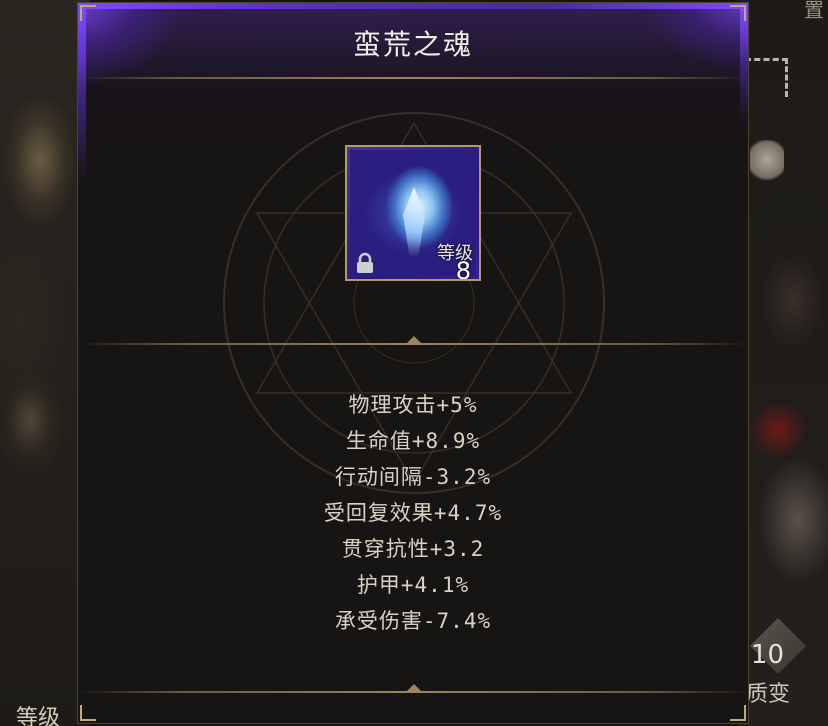  Describe the element at coordinates (413, 405) in the screenshot. I see `stat-physical-attack: 物理攻击+5%` at that location.